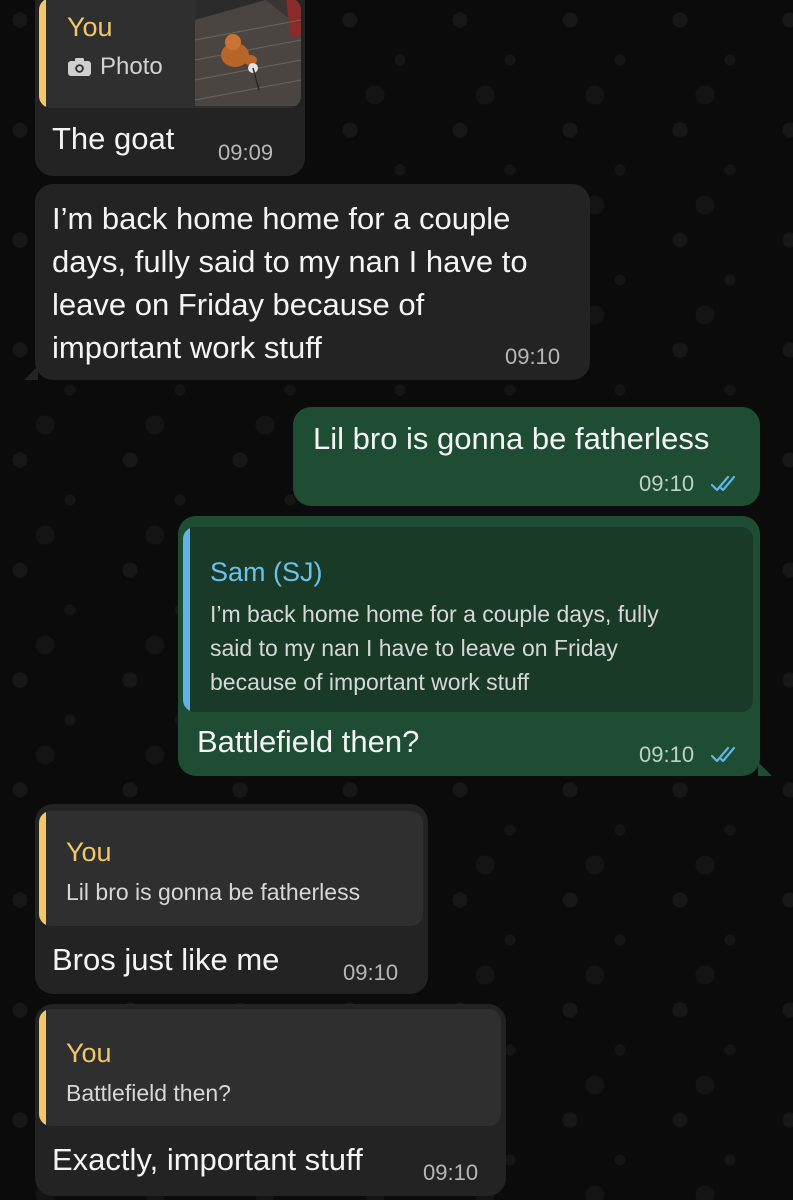 Image resolution: width=793 pixels, height=1200 pixels. I want to click on message-text-line: days, fully said to my nan I have to, so click(290, 261).